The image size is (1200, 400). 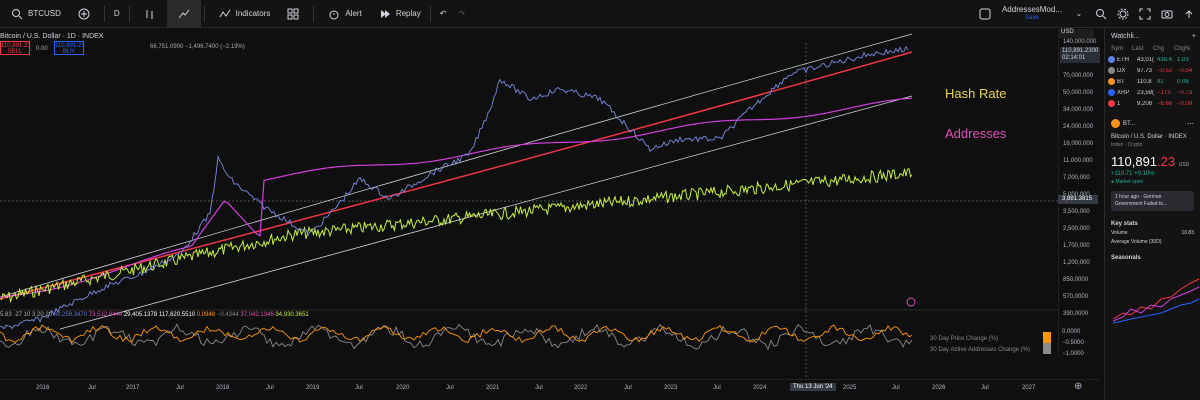 What do you see at coordinates (408, 13) in the screenshot?
I see `replay-label: Replay` at bounding box center [408, 13].